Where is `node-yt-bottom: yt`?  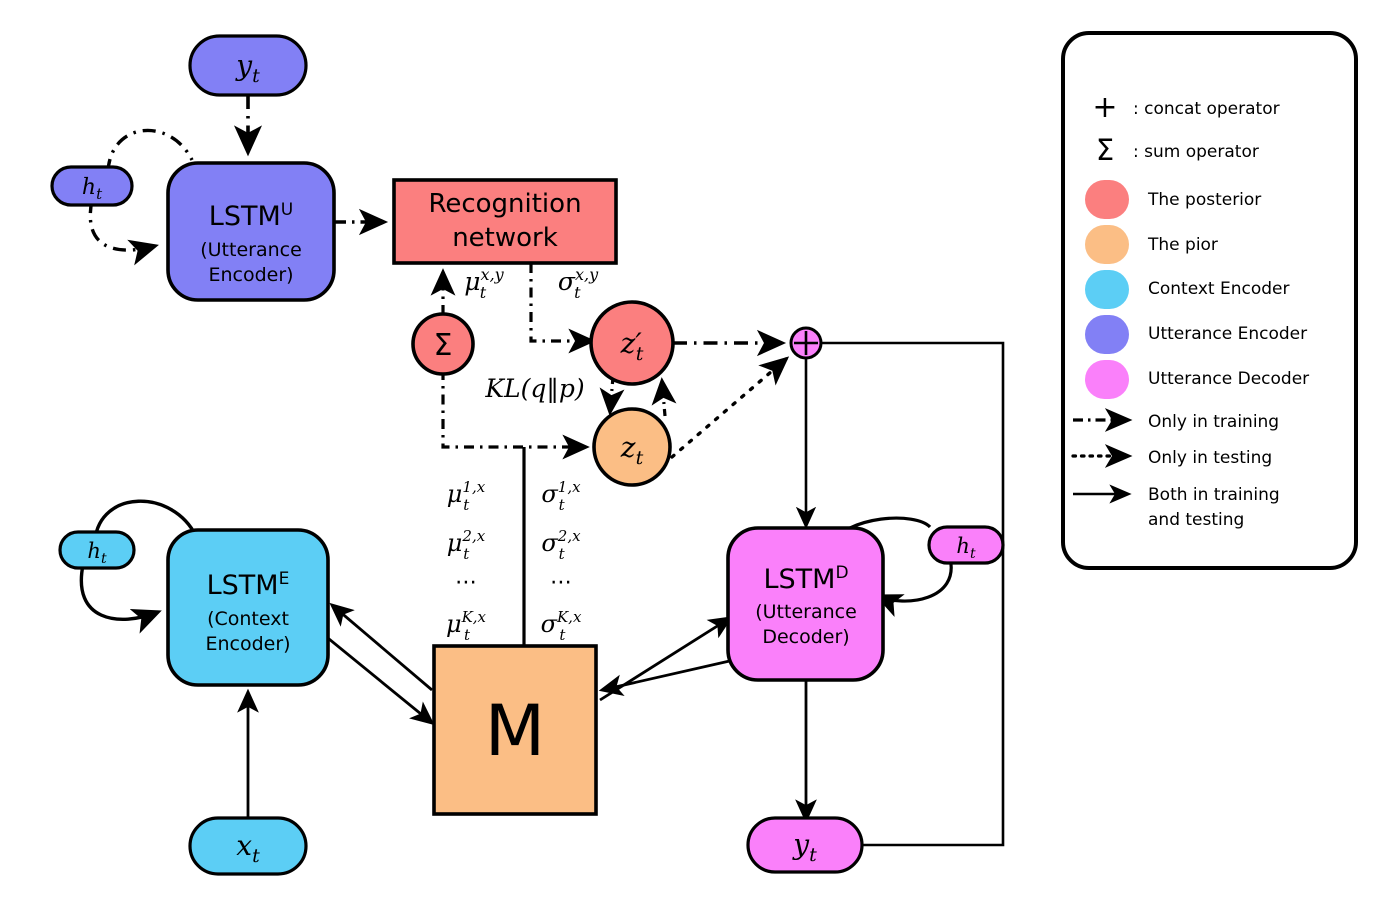
node-yt-bottom: yt is located at coordinates (805, 845).